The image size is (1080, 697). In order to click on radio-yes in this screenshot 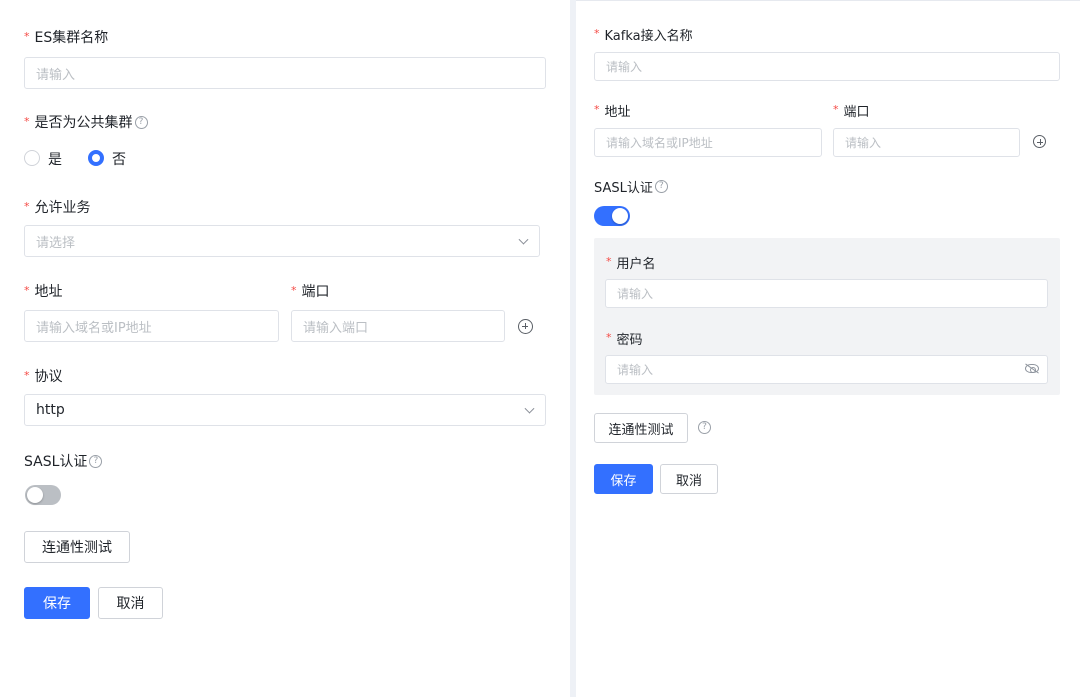, I will do `click(32, 158)`.